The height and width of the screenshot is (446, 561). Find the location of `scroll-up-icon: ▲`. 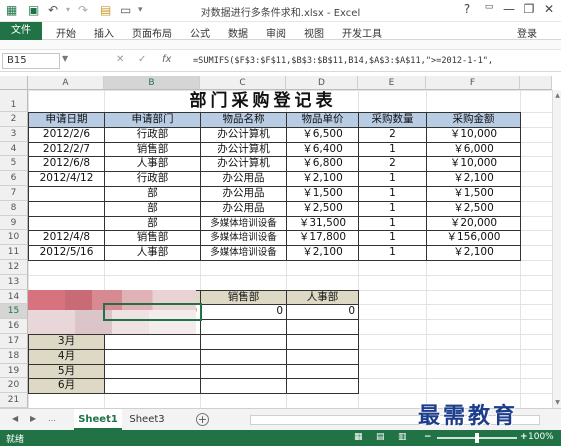

scroll-up-icon: ▲ is located at coordinates (557, 95).